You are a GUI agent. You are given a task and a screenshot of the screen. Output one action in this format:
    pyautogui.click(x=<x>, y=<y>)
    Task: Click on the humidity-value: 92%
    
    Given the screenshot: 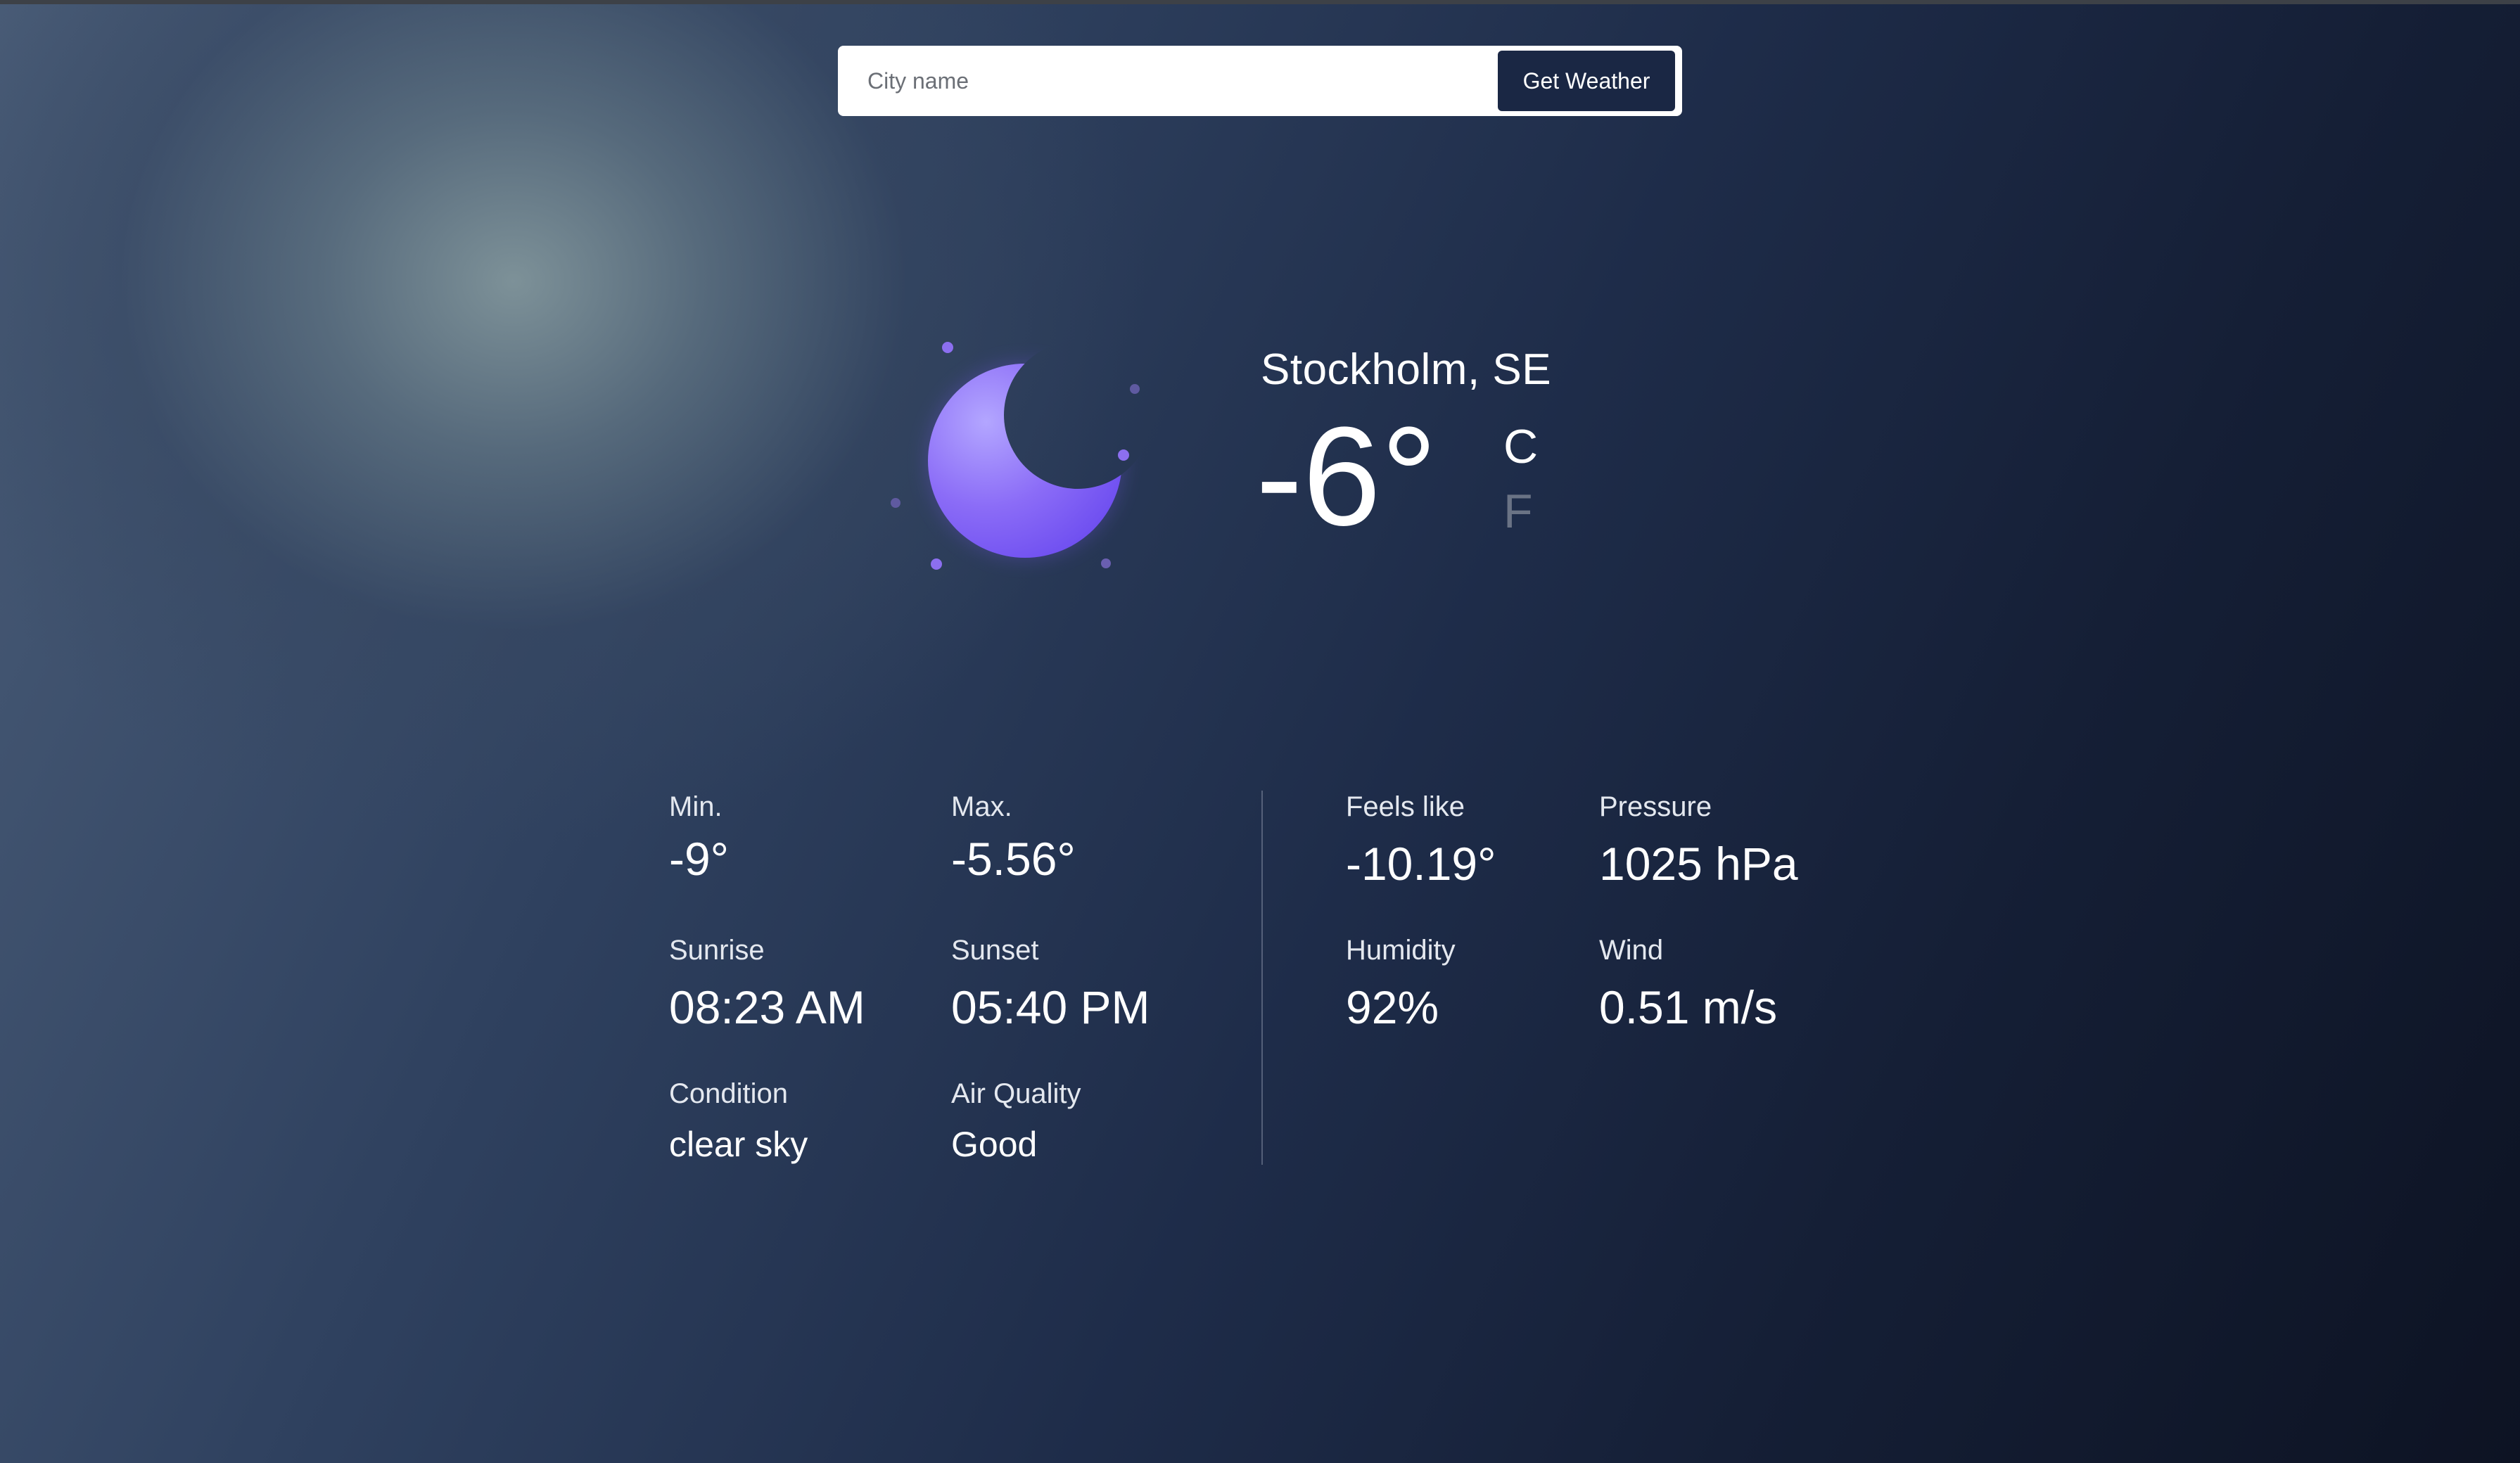 What is the action you would take?
    pyautogui.click(x=1393, y=1007)
    